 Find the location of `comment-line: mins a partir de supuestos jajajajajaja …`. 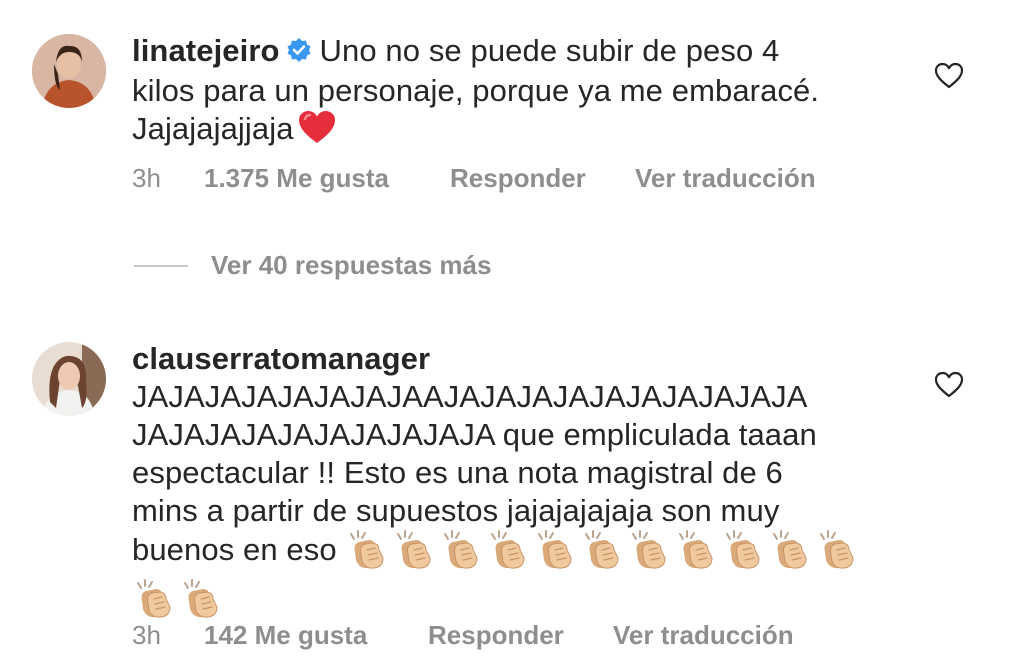

comment-line: mins a partir de supuestos jajajajajaja … is located at coordinates (456, 510).